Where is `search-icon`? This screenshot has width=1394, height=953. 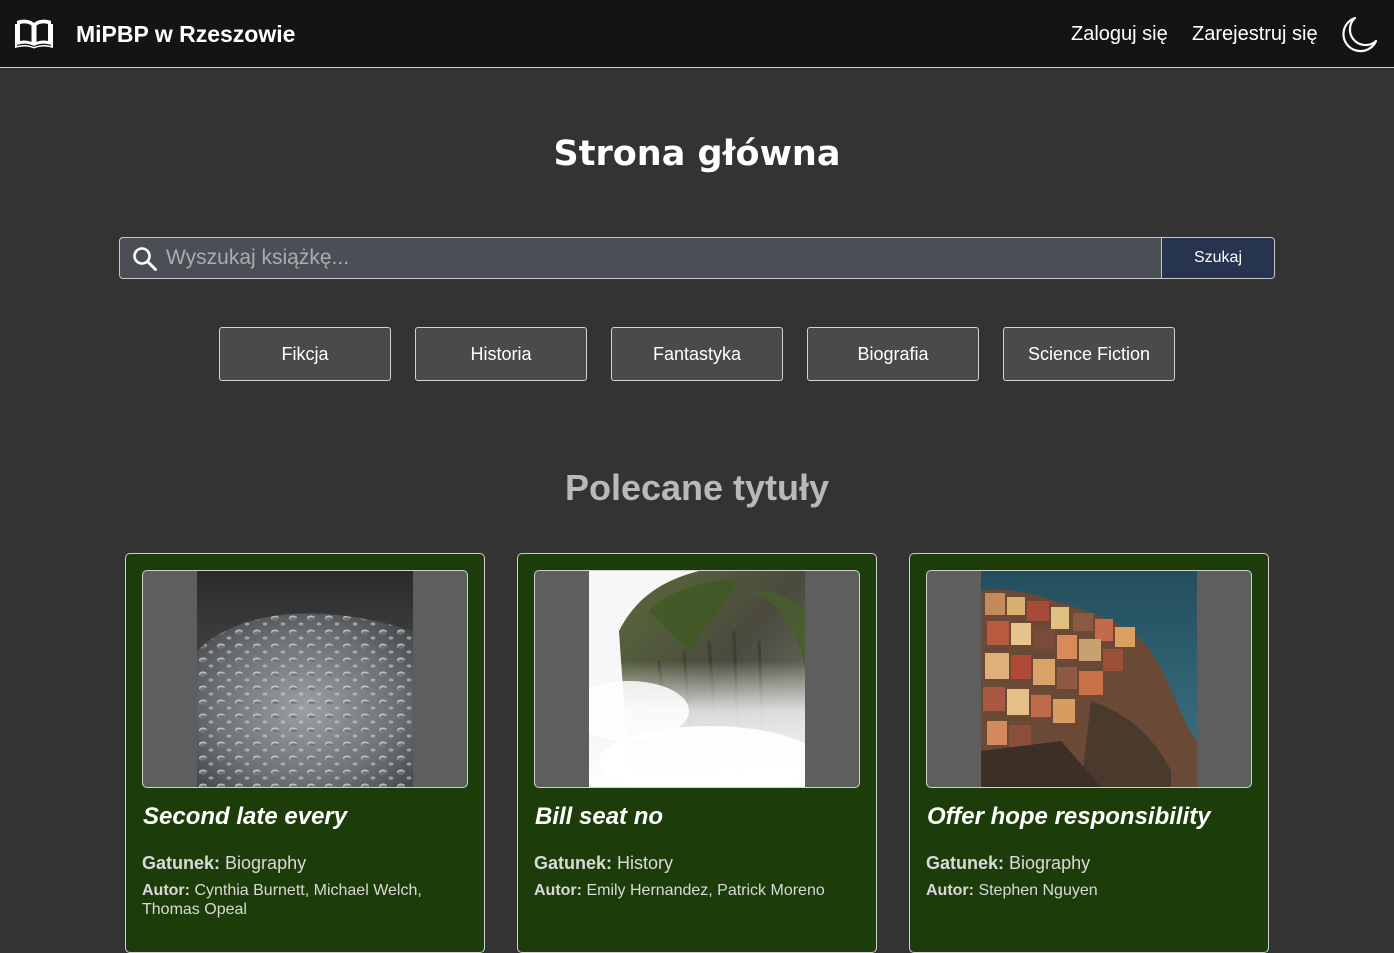 search-icon is located at coordinates (145, 259).